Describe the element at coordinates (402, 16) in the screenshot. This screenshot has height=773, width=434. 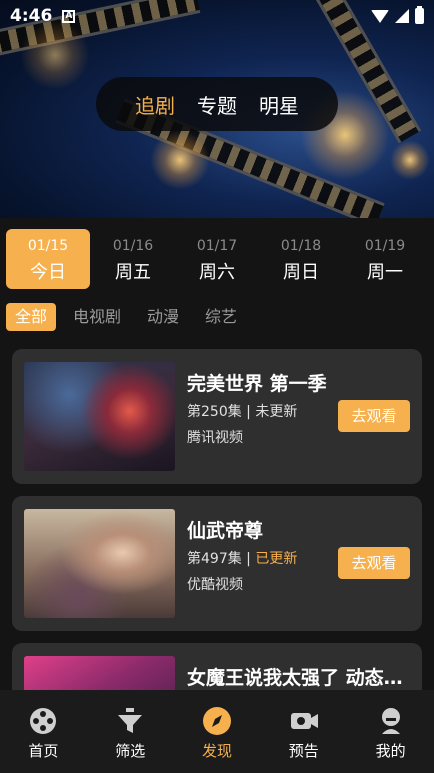
I see `signal-icon` at that location.